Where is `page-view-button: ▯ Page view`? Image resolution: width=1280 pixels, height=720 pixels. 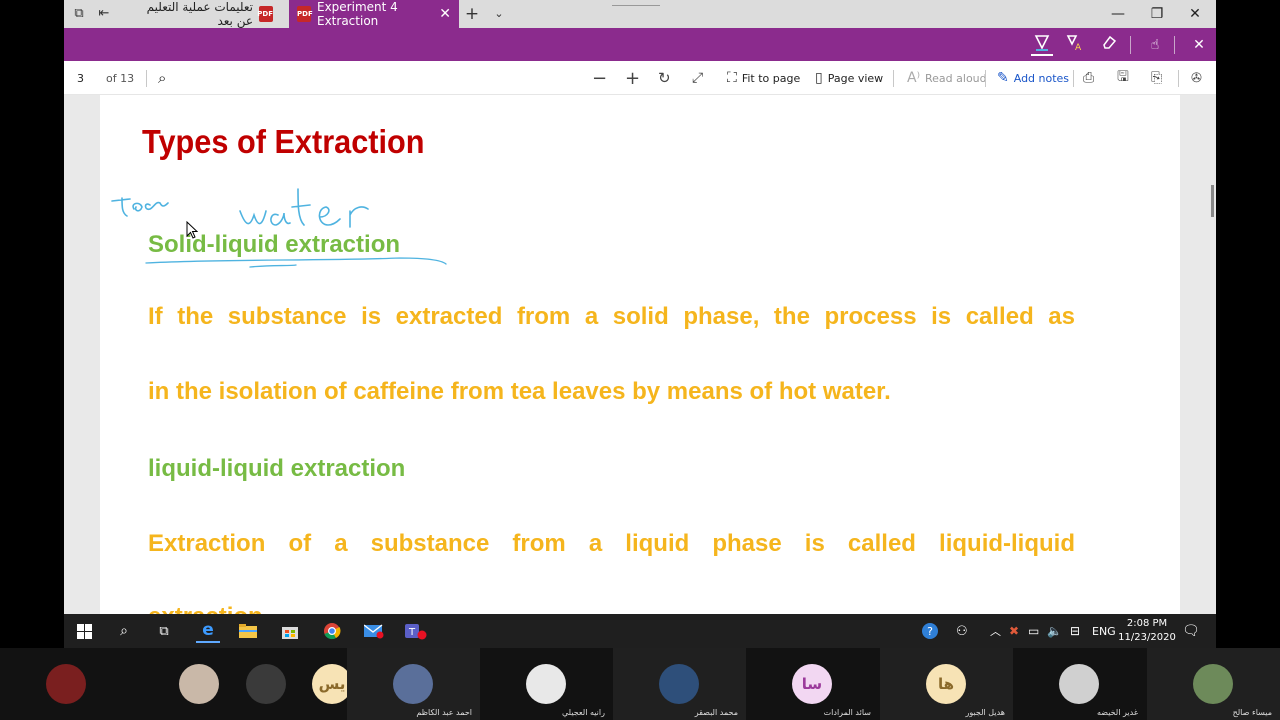
page-view-button: ▯ Page view is located at coordinates (849, 78).